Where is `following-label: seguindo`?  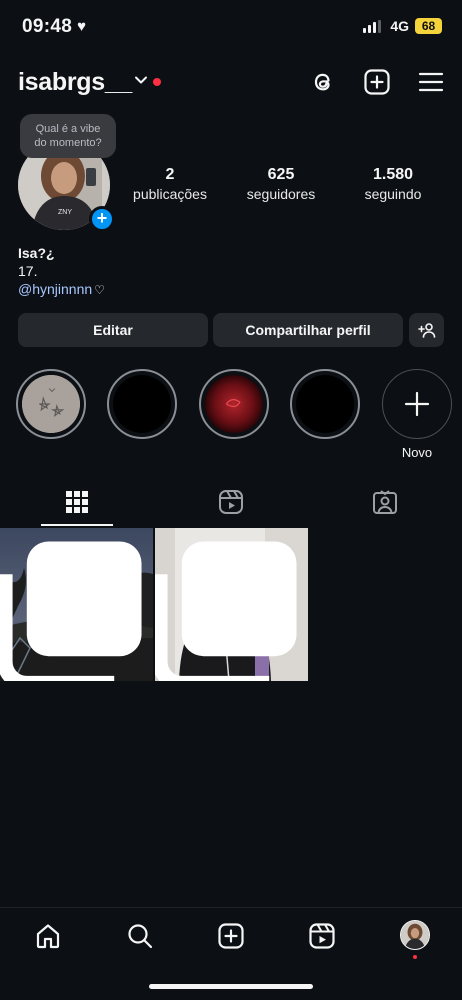
following-label: seguindo is located at coordinates (393, 194).